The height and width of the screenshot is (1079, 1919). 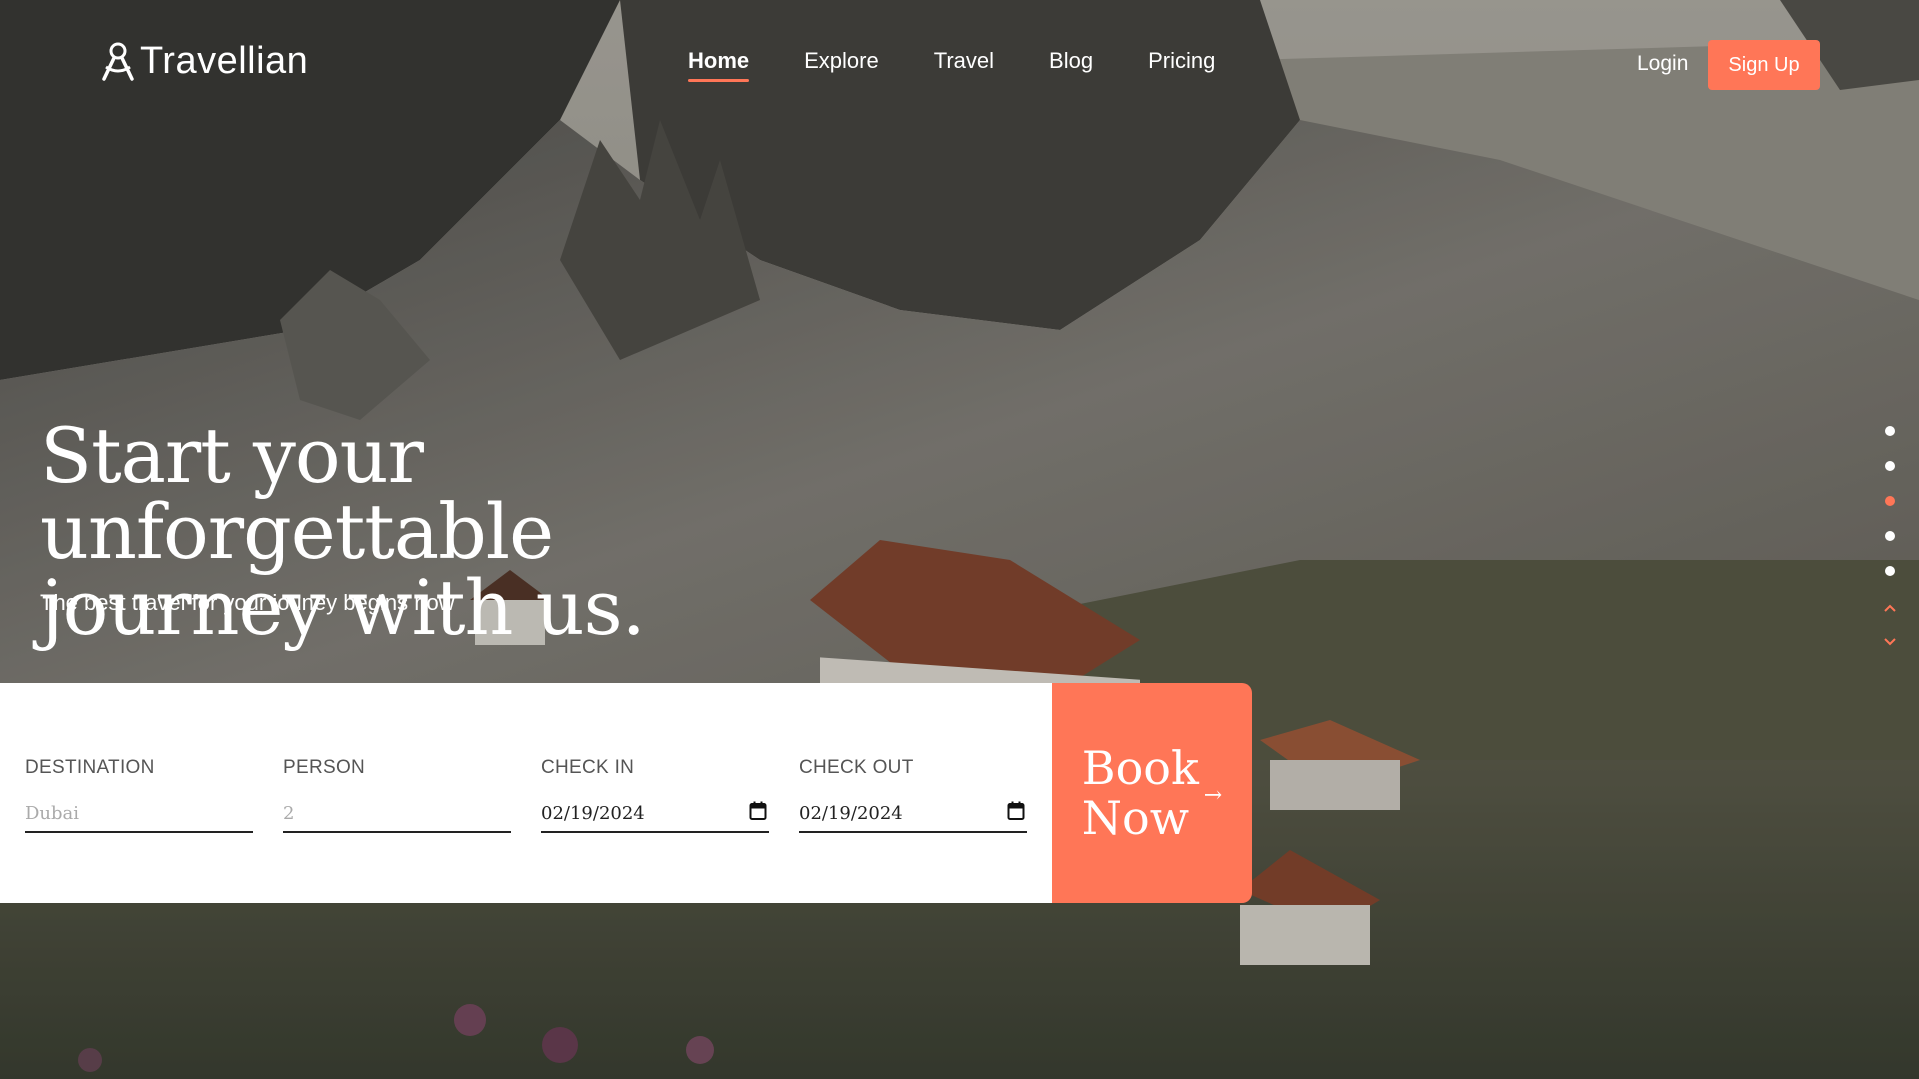 I want to click on chevron-down-icon, so click(x=1890, y=642).